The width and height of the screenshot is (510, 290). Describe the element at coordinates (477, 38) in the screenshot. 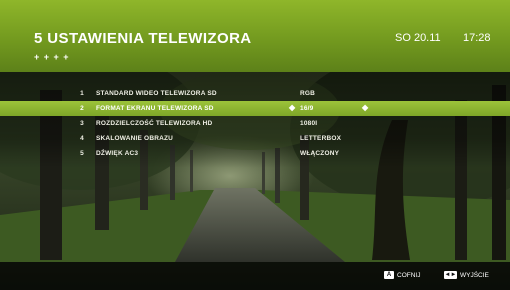

I see `clock-label: 17:28` at that location.